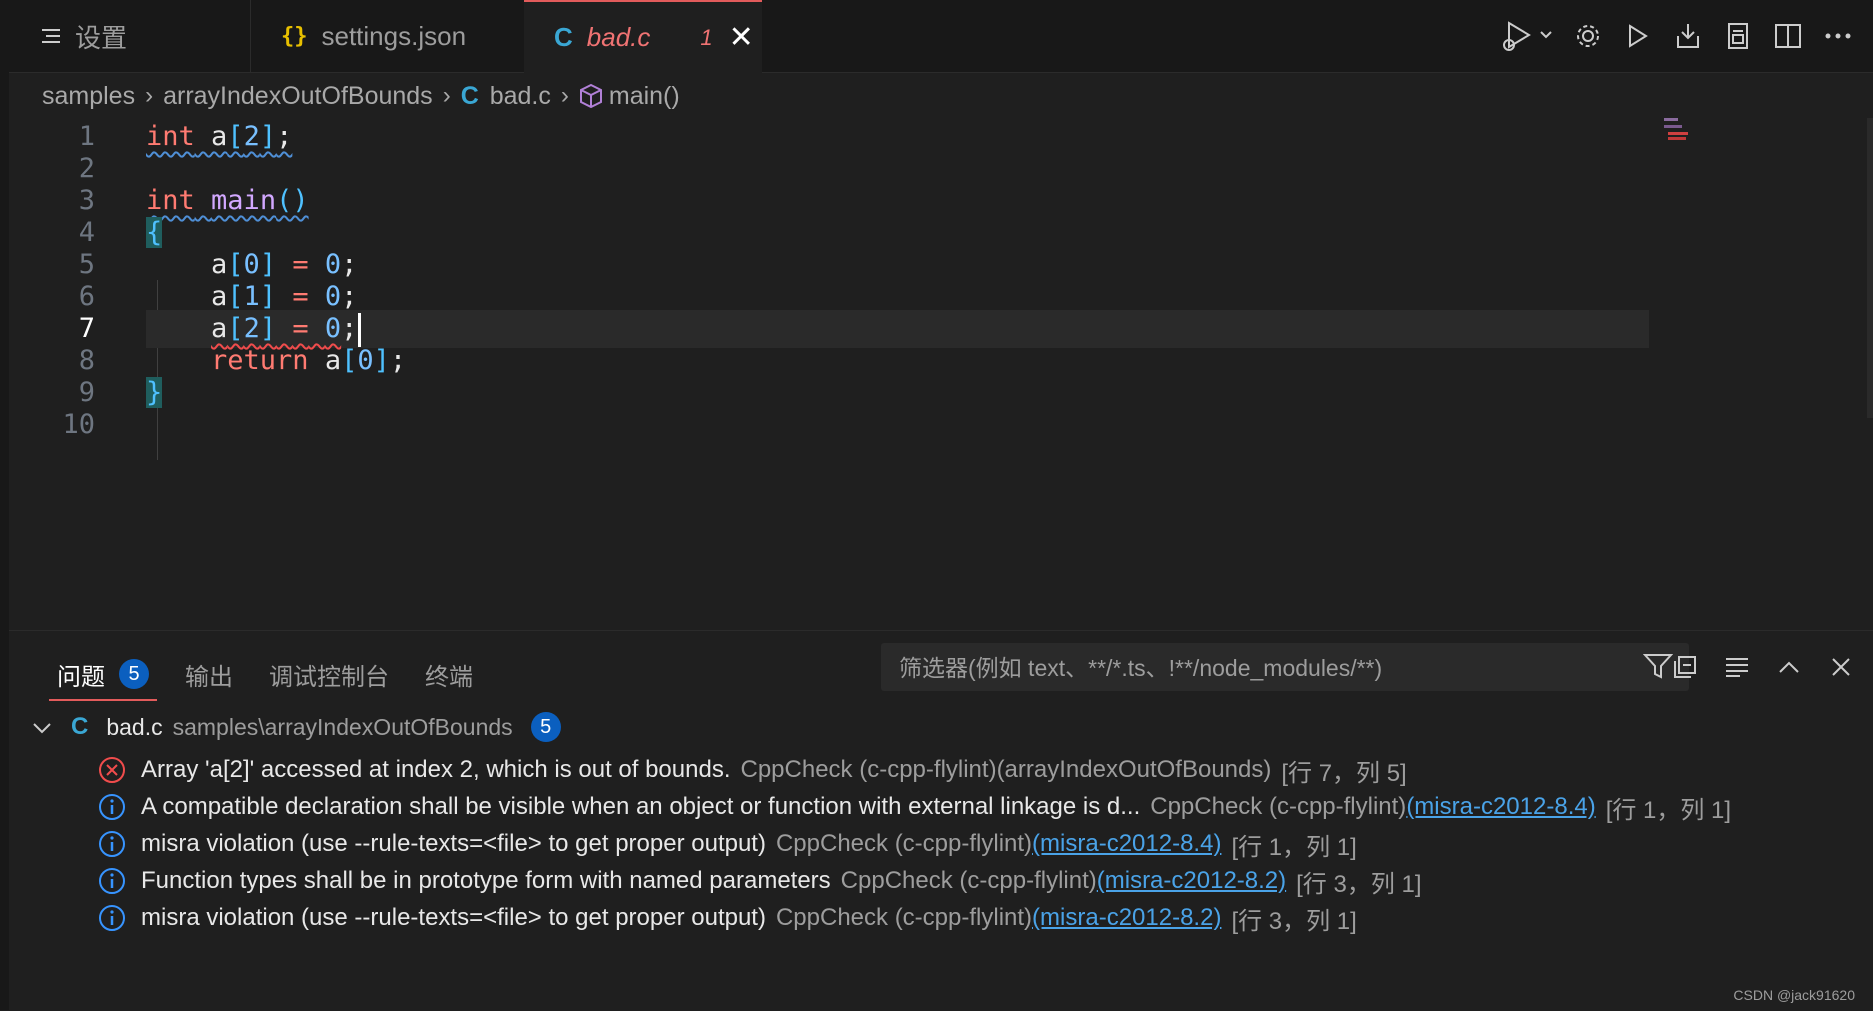  What do you see at coordinates (629, 96) in the screenshot?
I see `breadcrumb-item-symbol: main()` at bounding box center [629, 96].